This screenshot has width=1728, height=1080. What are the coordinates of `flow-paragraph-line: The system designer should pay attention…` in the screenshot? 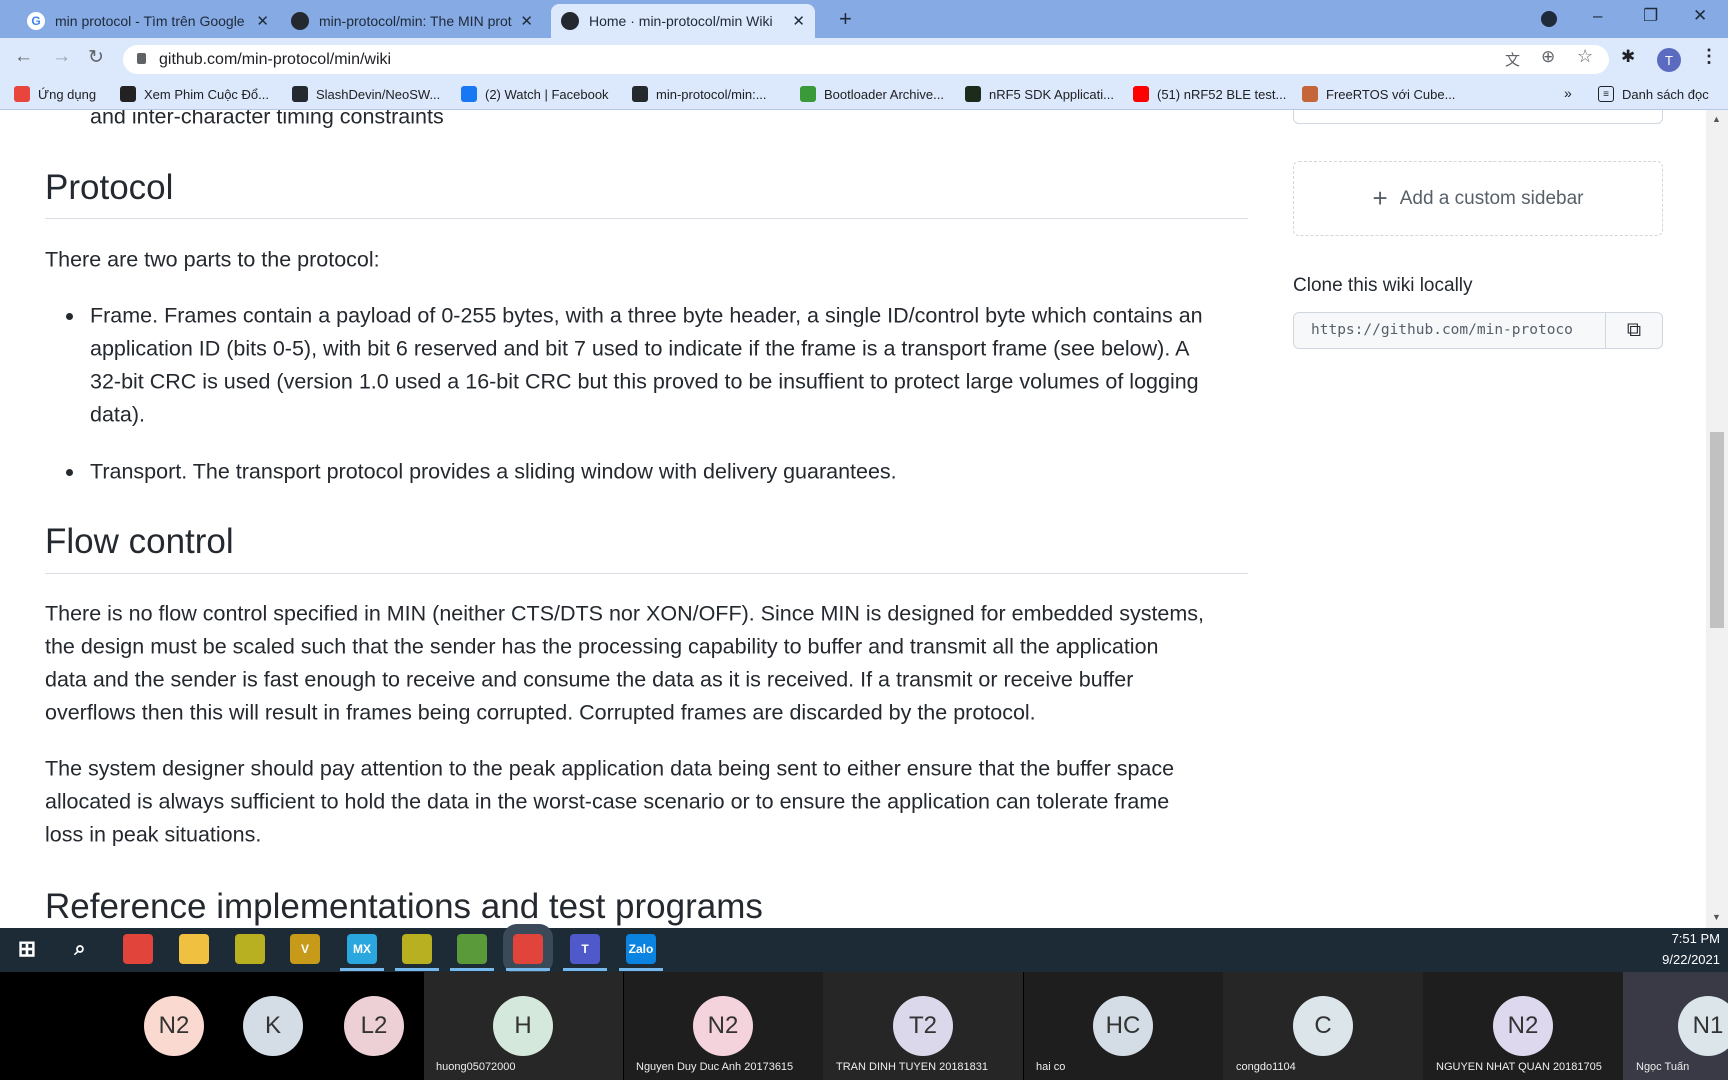 It's located at (610, 768).